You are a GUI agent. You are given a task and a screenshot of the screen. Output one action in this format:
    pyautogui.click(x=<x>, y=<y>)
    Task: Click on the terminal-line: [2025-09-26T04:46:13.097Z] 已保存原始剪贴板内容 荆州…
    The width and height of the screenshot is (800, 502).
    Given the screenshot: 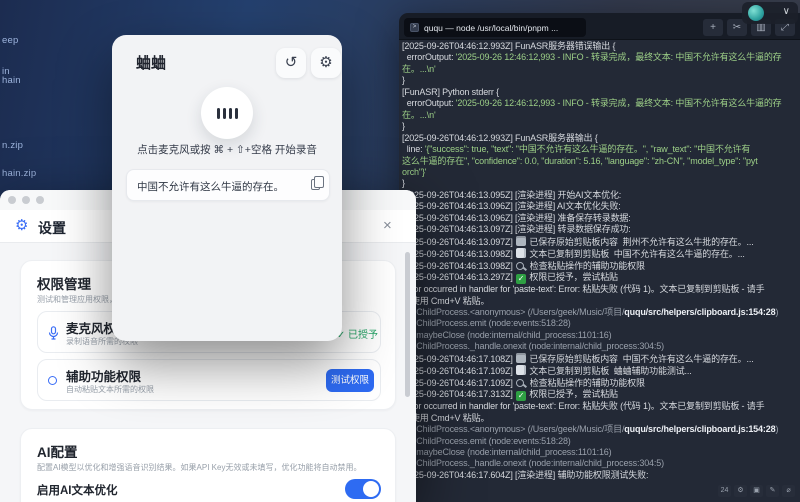 What is the action you would take?
    pyautogui.click(x=578, y=241)
    